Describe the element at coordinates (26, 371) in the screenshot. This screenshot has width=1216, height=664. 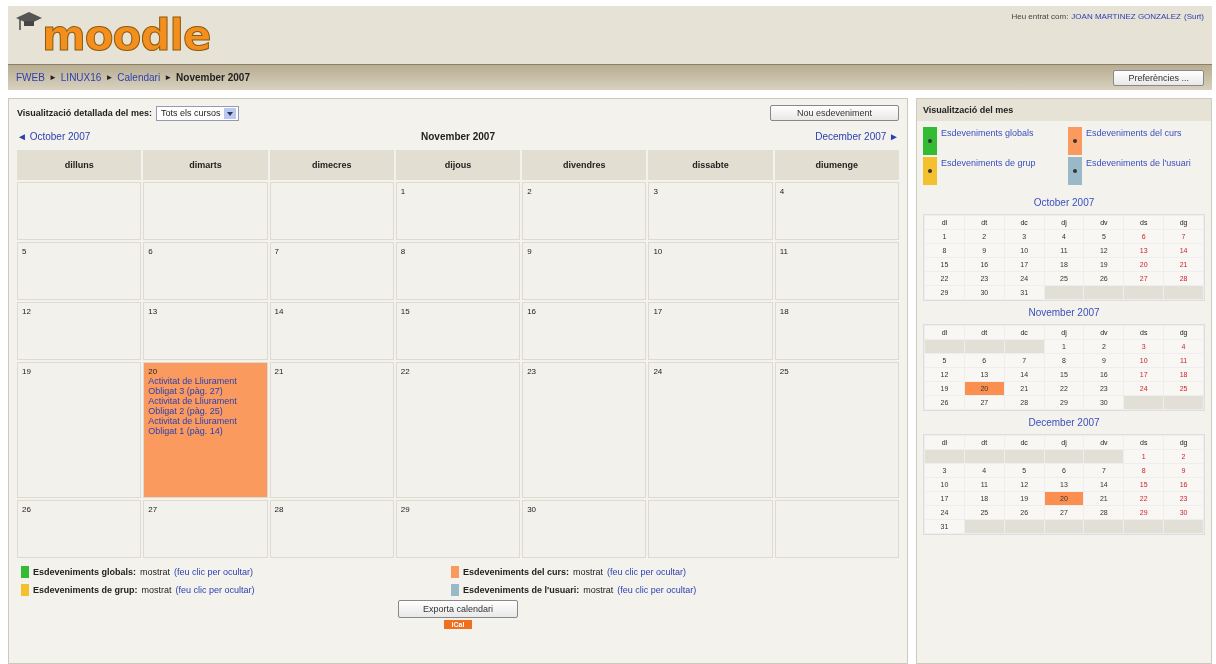
I see `day-number: 19` at that location.